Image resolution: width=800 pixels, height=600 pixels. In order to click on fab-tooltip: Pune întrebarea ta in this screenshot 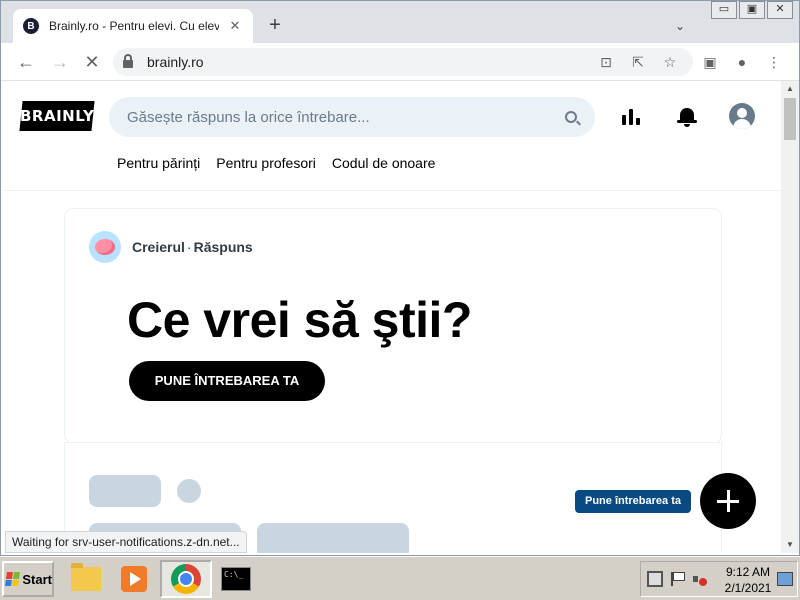, I will do `click(633, 501)`.